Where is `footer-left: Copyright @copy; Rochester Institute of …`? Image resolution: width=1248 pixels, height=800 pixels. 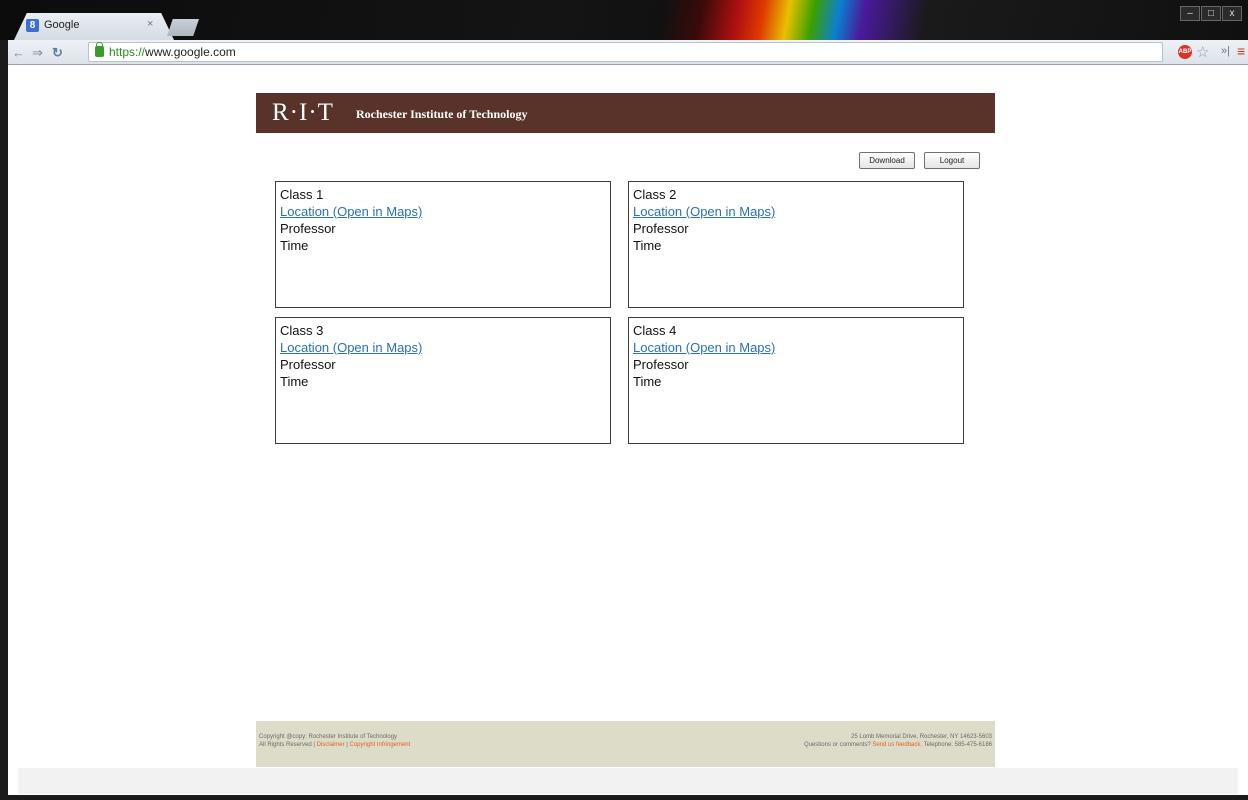
footer-left: Copyright @copy; Rochester Institute of … is located at coordinates (334, 741).